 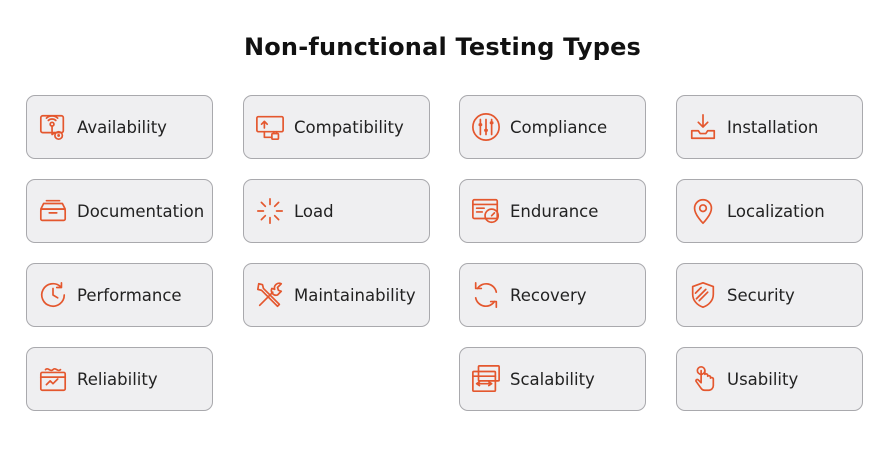 I want to click on card-label: Installation, so click(x=773, y=127).